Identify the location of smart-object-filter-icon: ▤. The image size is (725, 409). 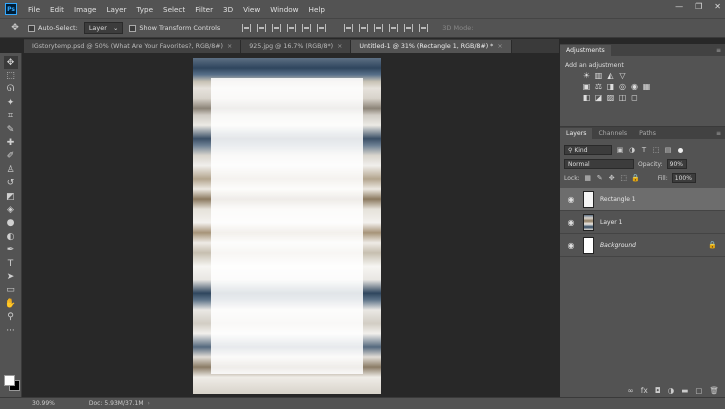
(668, 150).